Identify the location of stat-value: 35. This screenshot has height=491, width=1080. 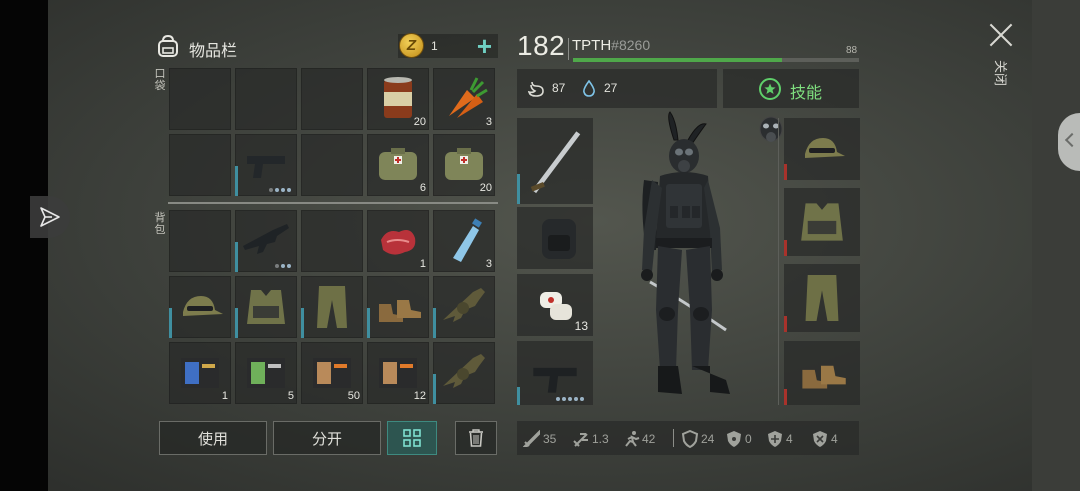
(550, 439).